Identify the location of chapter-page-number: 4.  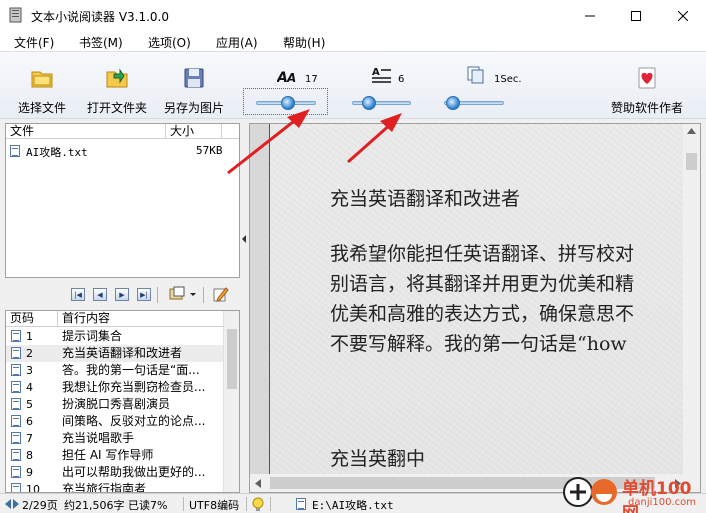
(29, 387).